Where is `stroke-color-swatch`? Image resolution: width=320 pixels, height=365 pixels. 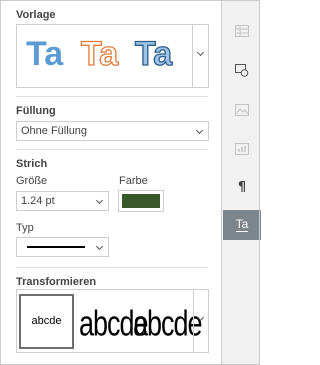
stroke-color-swatch is located at coordinates (141, 201).